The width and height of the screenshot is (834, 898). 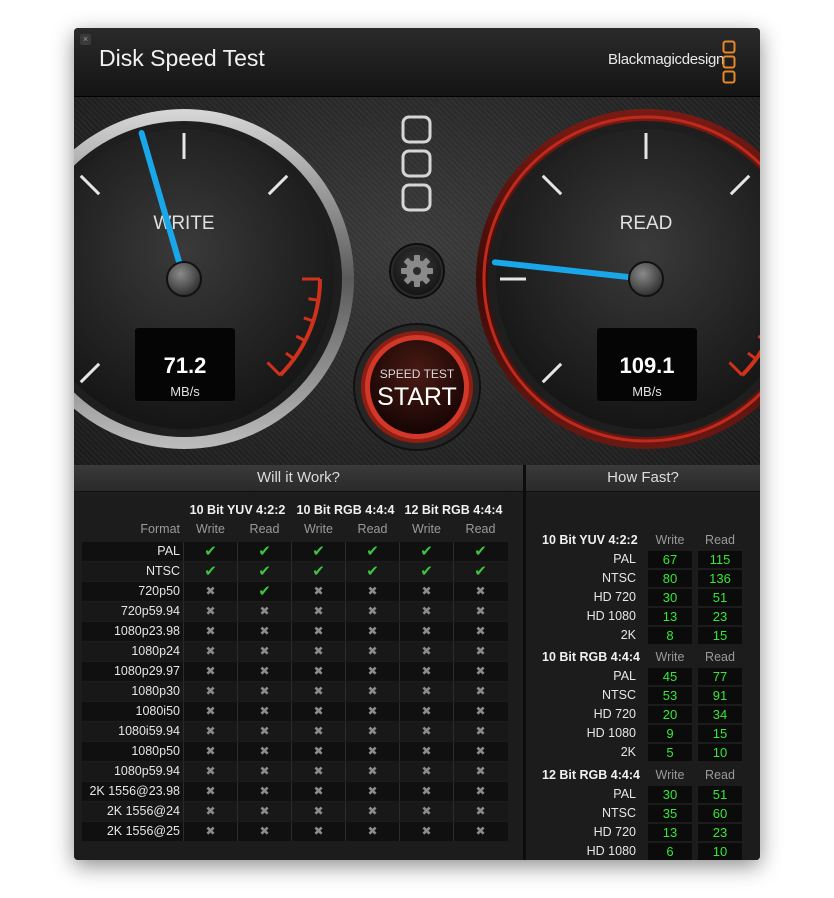 I want to click on write-column-header: Write, so click(x=670, y=540).